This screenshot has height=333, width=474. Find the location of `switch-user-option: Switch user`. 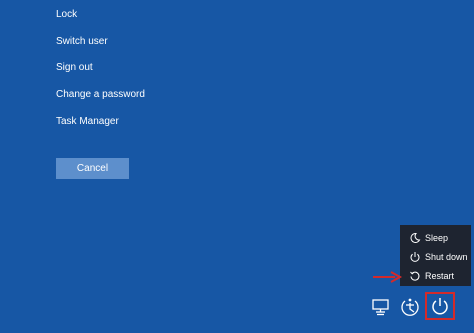

switch-user-option: Switch user is located at coordinates (82, 42).